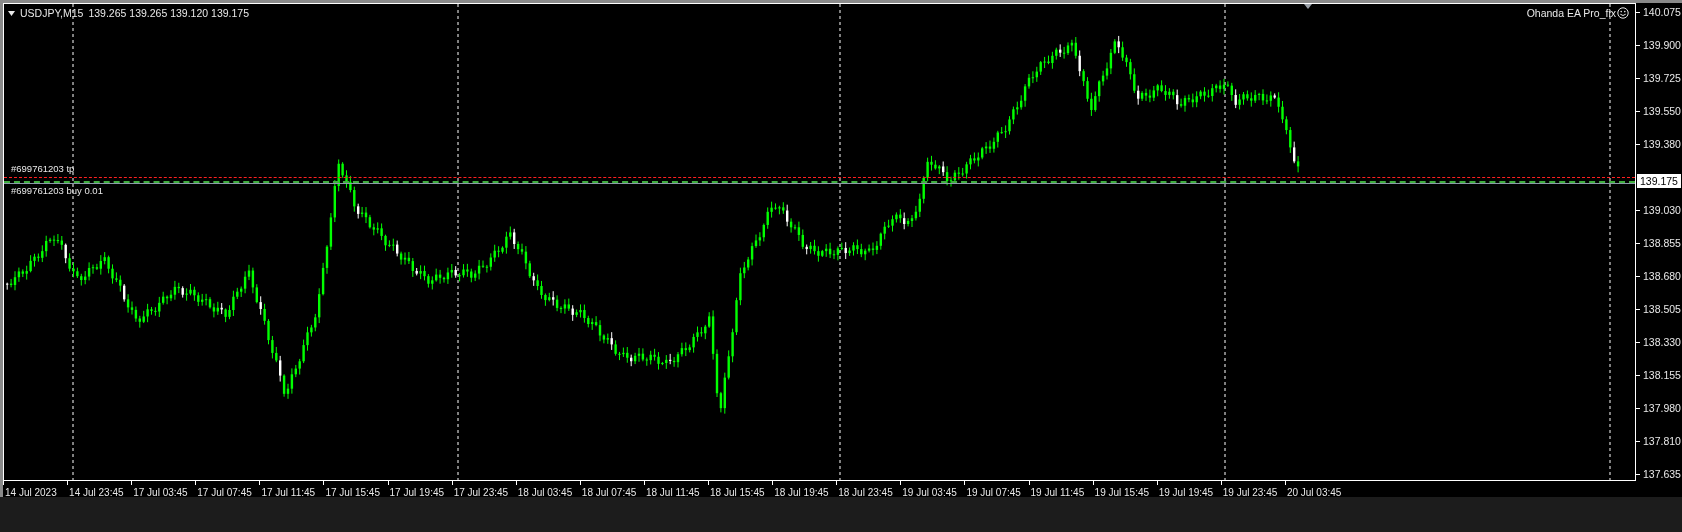 The width and height of the screenshot is (1682, 532). I want to click on time-label: 18 Jul 07:45, so click(609, 492).